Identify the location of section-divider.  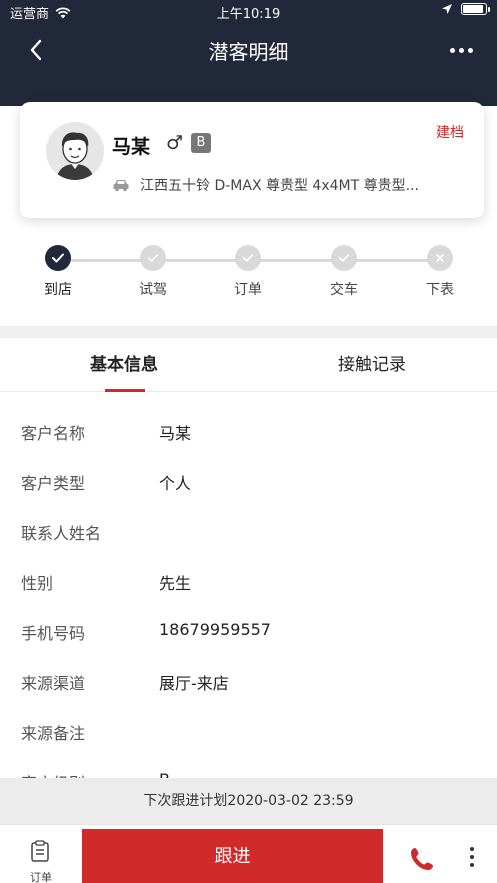
(248, 332).